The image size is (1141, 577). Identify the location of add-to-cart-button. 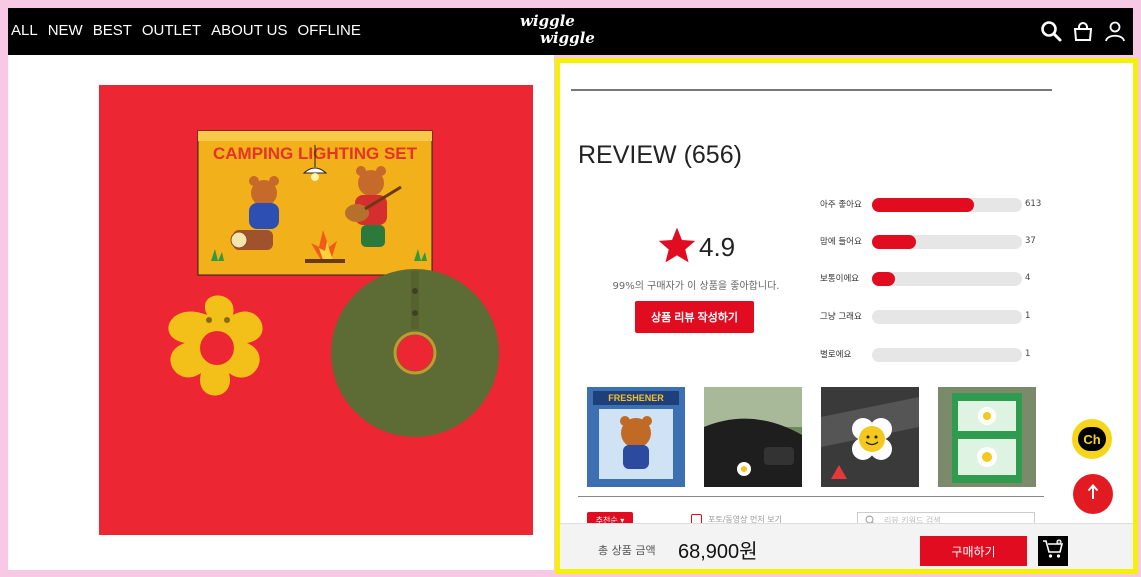
(1053, 551).